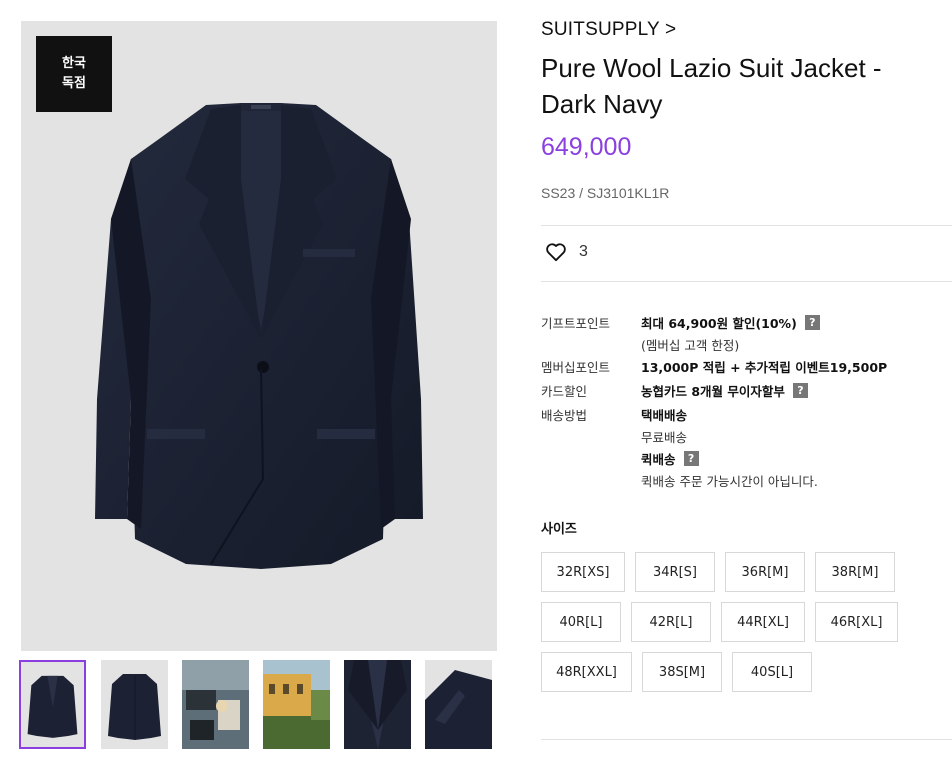  I want to click on membership-point-value: 13,000P 적립 + 추가적립 이벤트19,500P, so click(764, 367).